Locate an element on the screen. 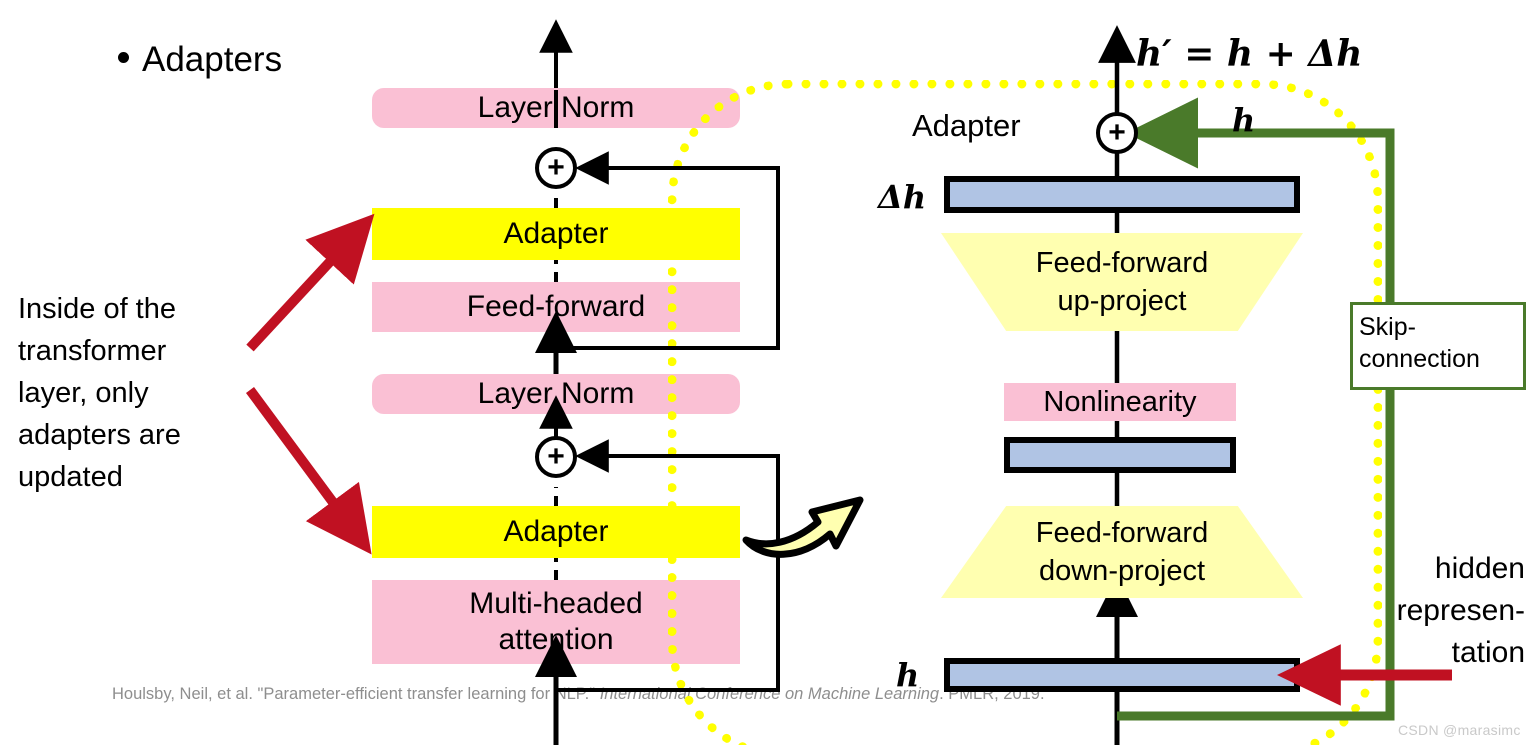 The width and height of the screenshot is (1533, 745). block-adapter-bottom-label: Adapter is located at coordinates (556, 531).